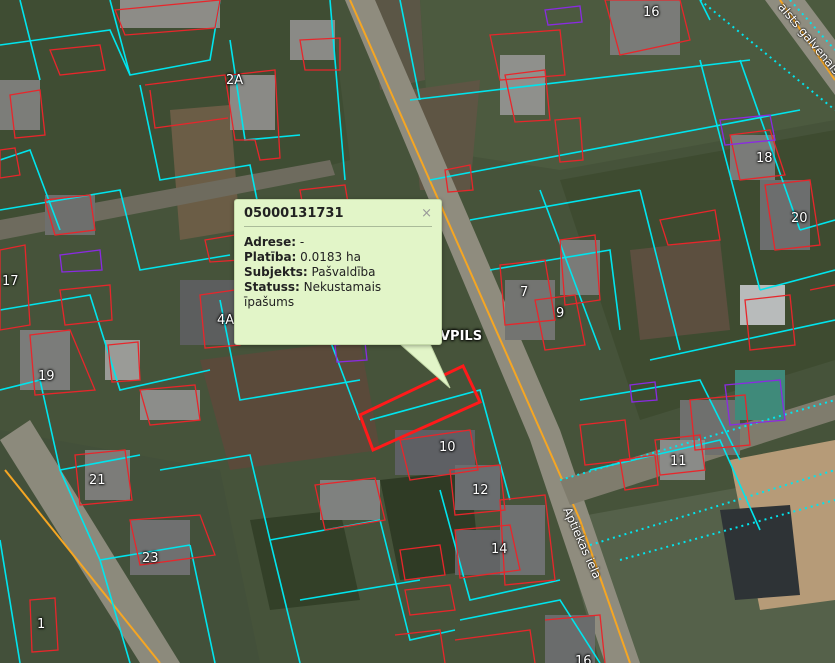  What do you see at coordinates (338, 216) in the screenshot?
I see `parcel-cadastral-number: 05000131731` at bounding box center [338, 216].